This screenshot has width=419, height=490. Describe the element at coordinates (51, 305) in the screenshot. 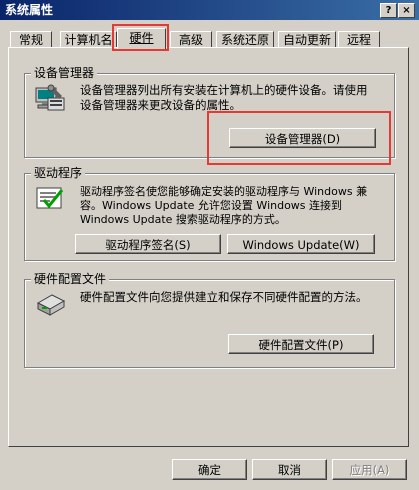

I see `hardware-profiles-icon` at that location.